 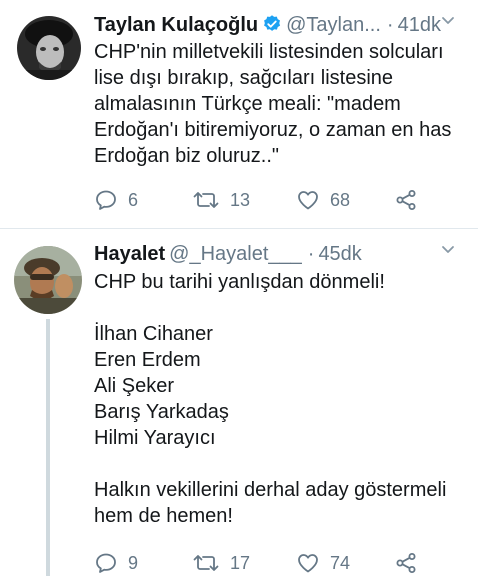 What do you see at coordinates (339, 254) in the screenshot?
I see `timestamp: 45dk` at bounding box center [339, 254].